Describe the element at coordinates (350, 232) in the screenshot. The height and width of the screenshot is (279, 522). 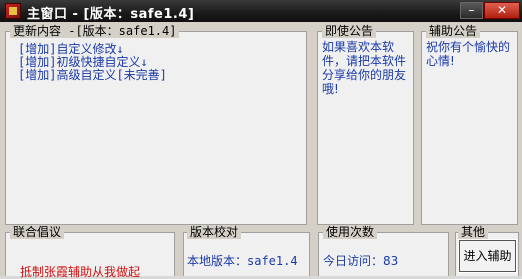
I see `usage-label: 使用次数` at that location.